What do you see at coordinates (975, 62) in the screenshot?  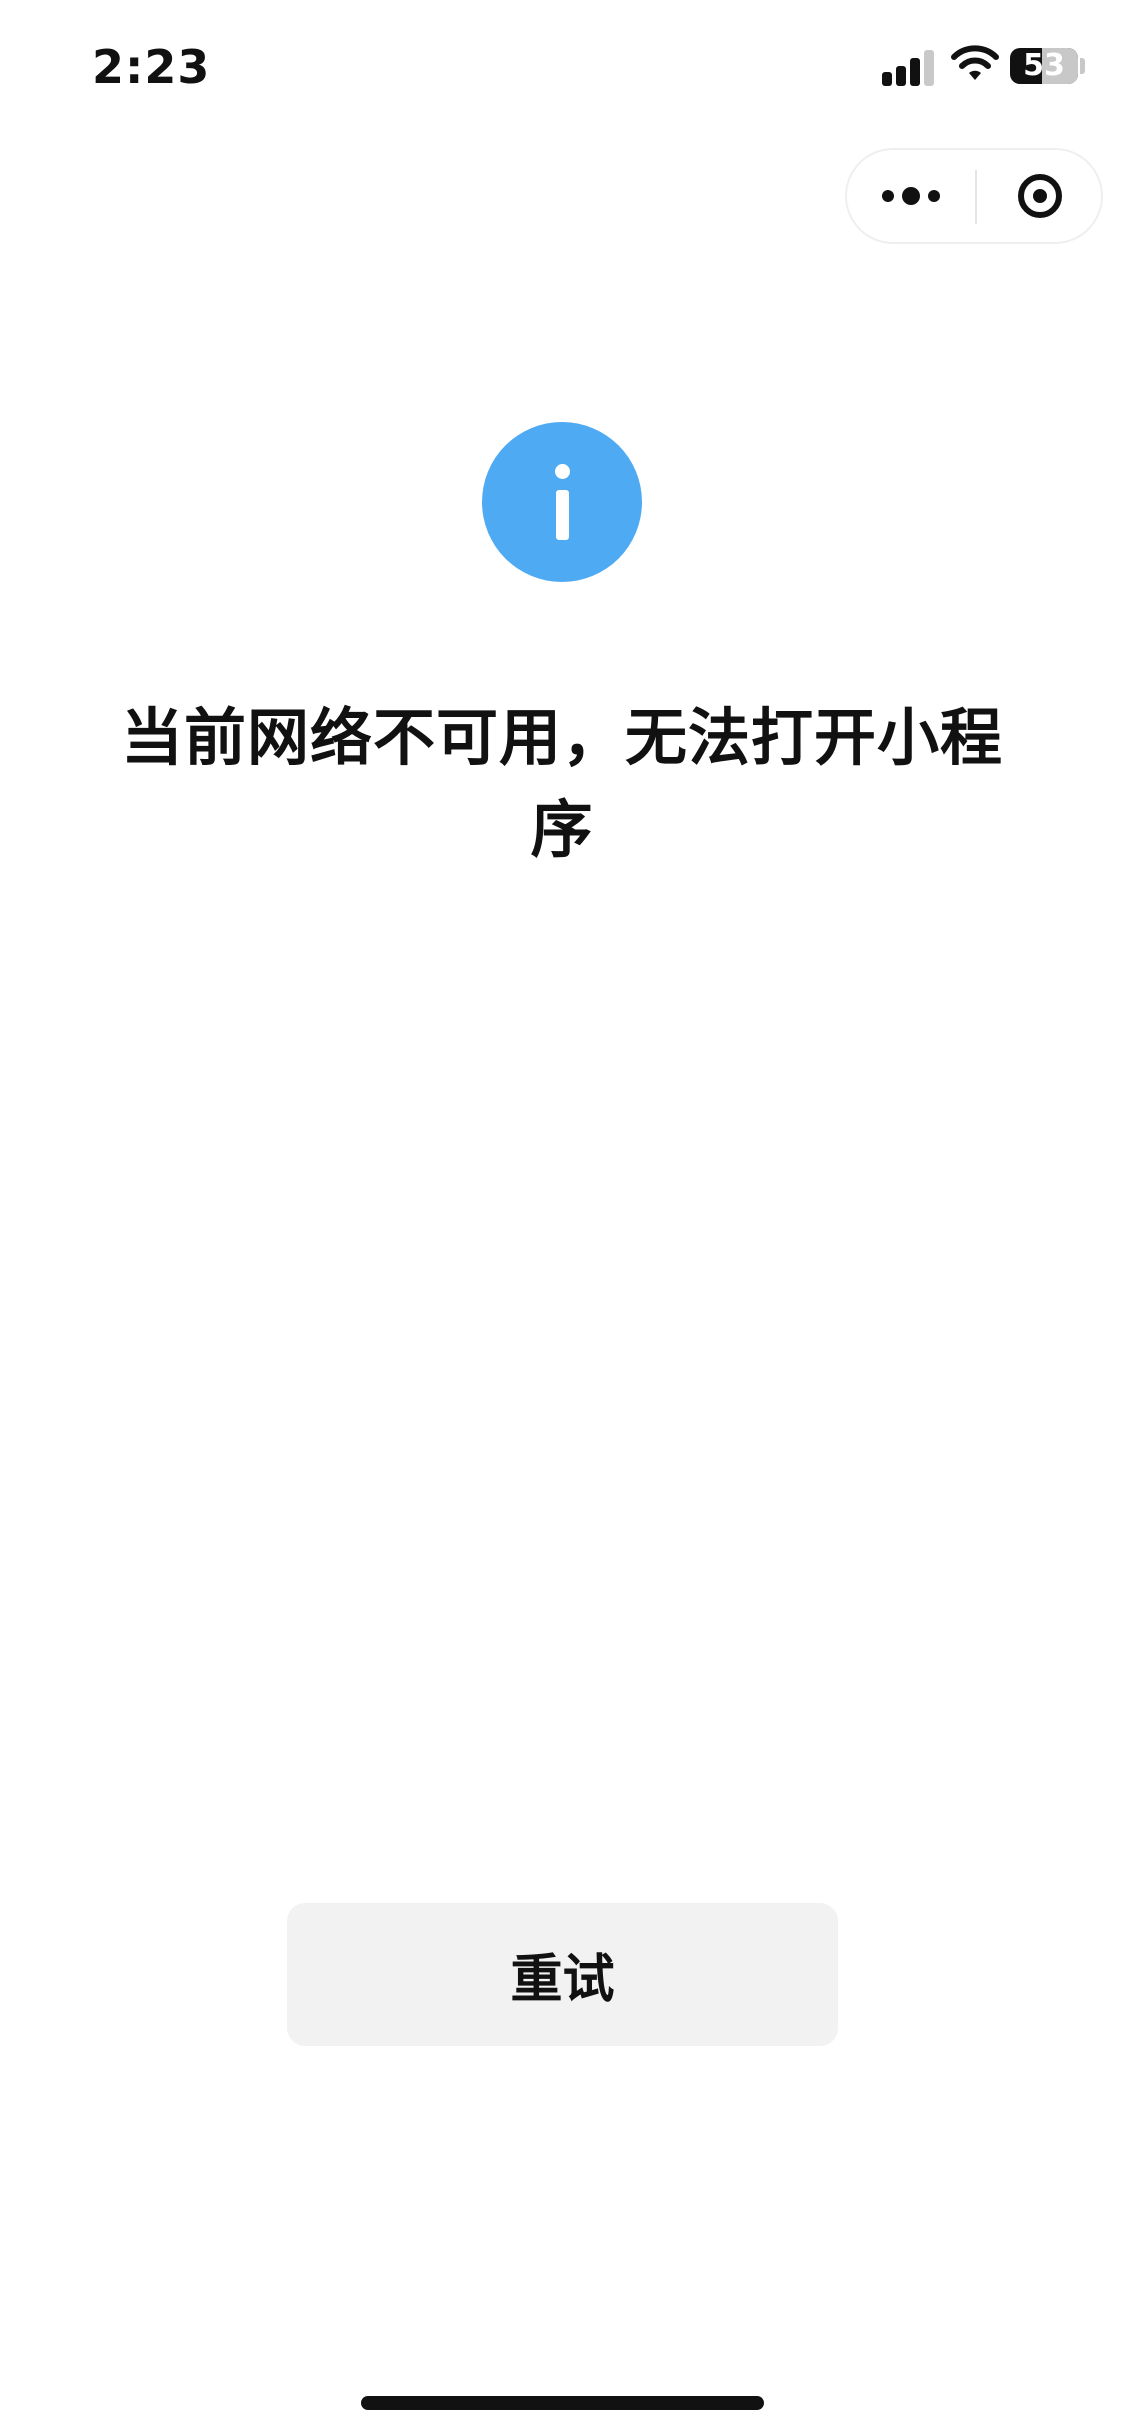 I see `wifi-icon` at bounding box center [975, 62].